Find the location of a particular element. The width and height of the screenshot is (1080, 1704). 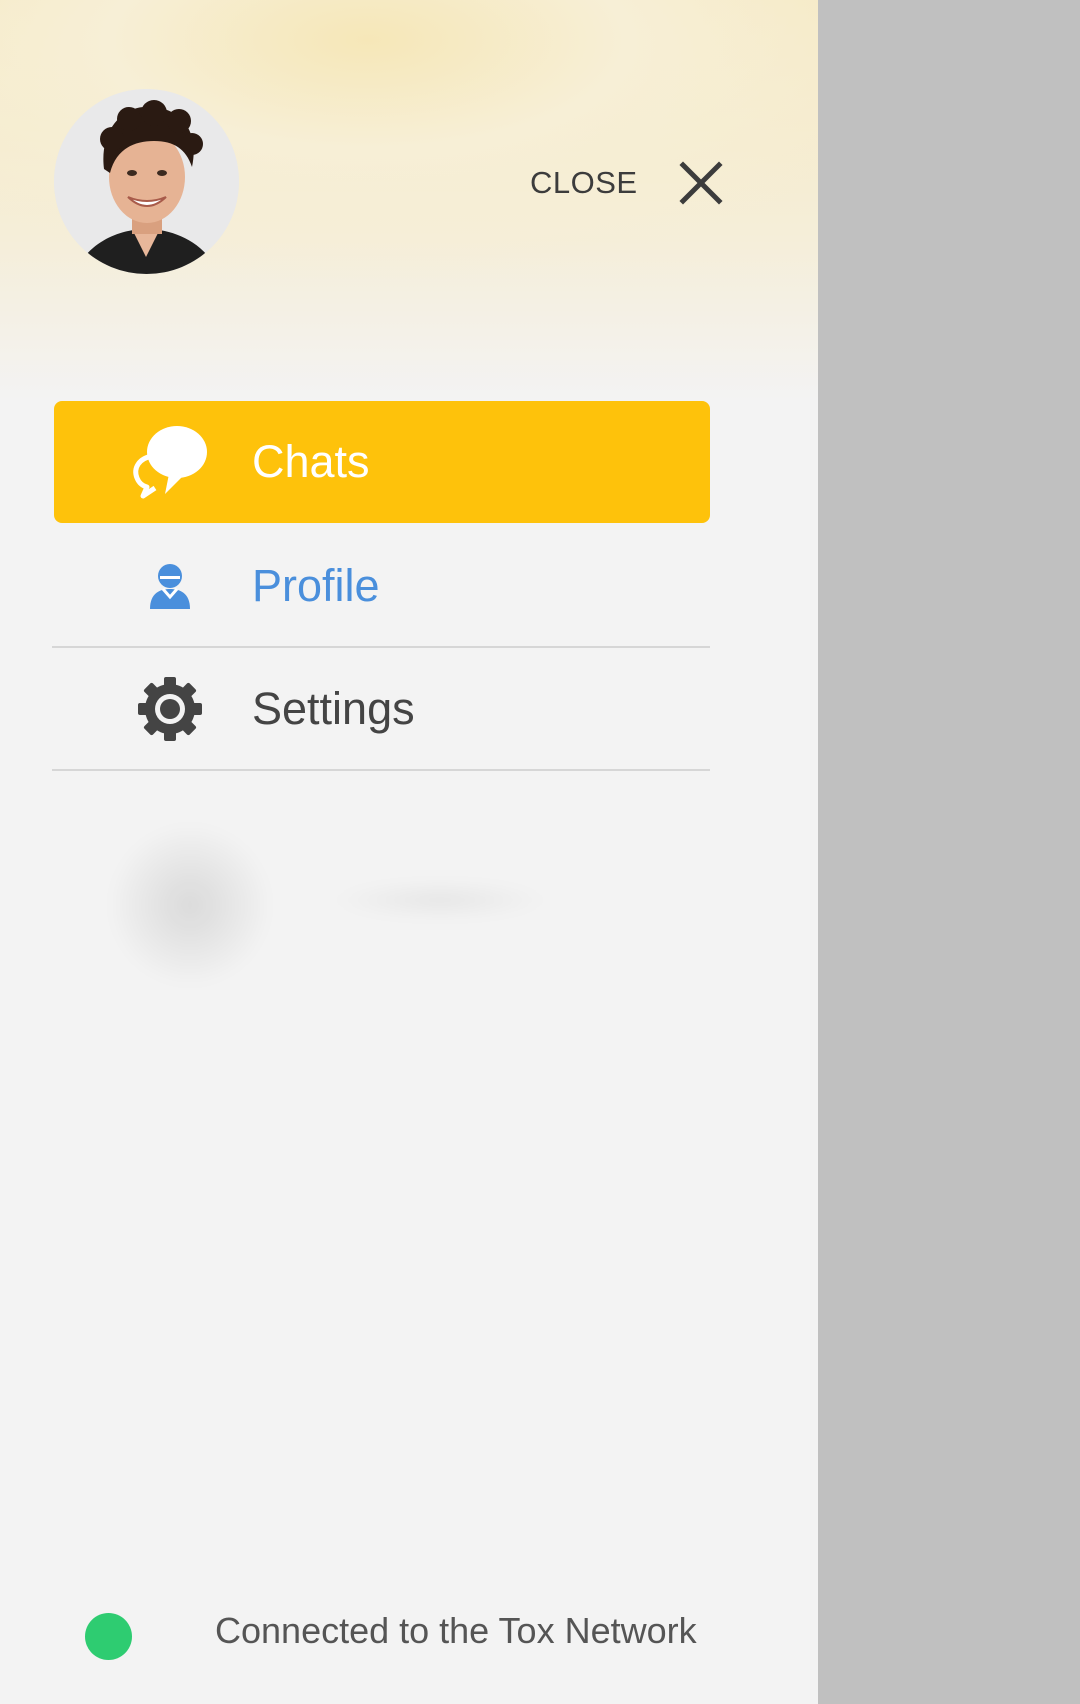

connection-status: Connected to the Tox Network is located at coordinates (409, 1635).